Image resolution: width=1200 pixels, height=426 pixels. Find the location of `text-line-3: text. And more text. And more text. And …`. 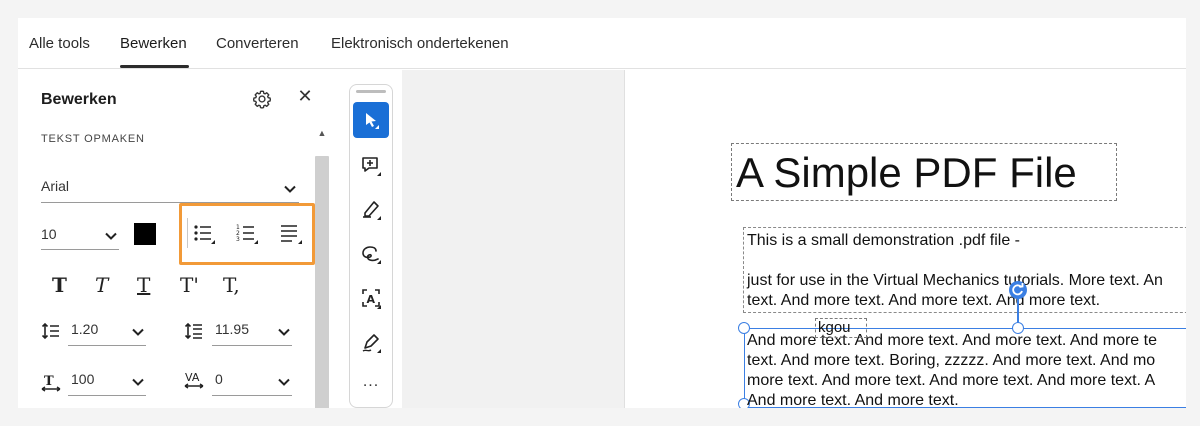

text-line-3: text. And more text. And more text. And … is located at coordinates (923, 301).